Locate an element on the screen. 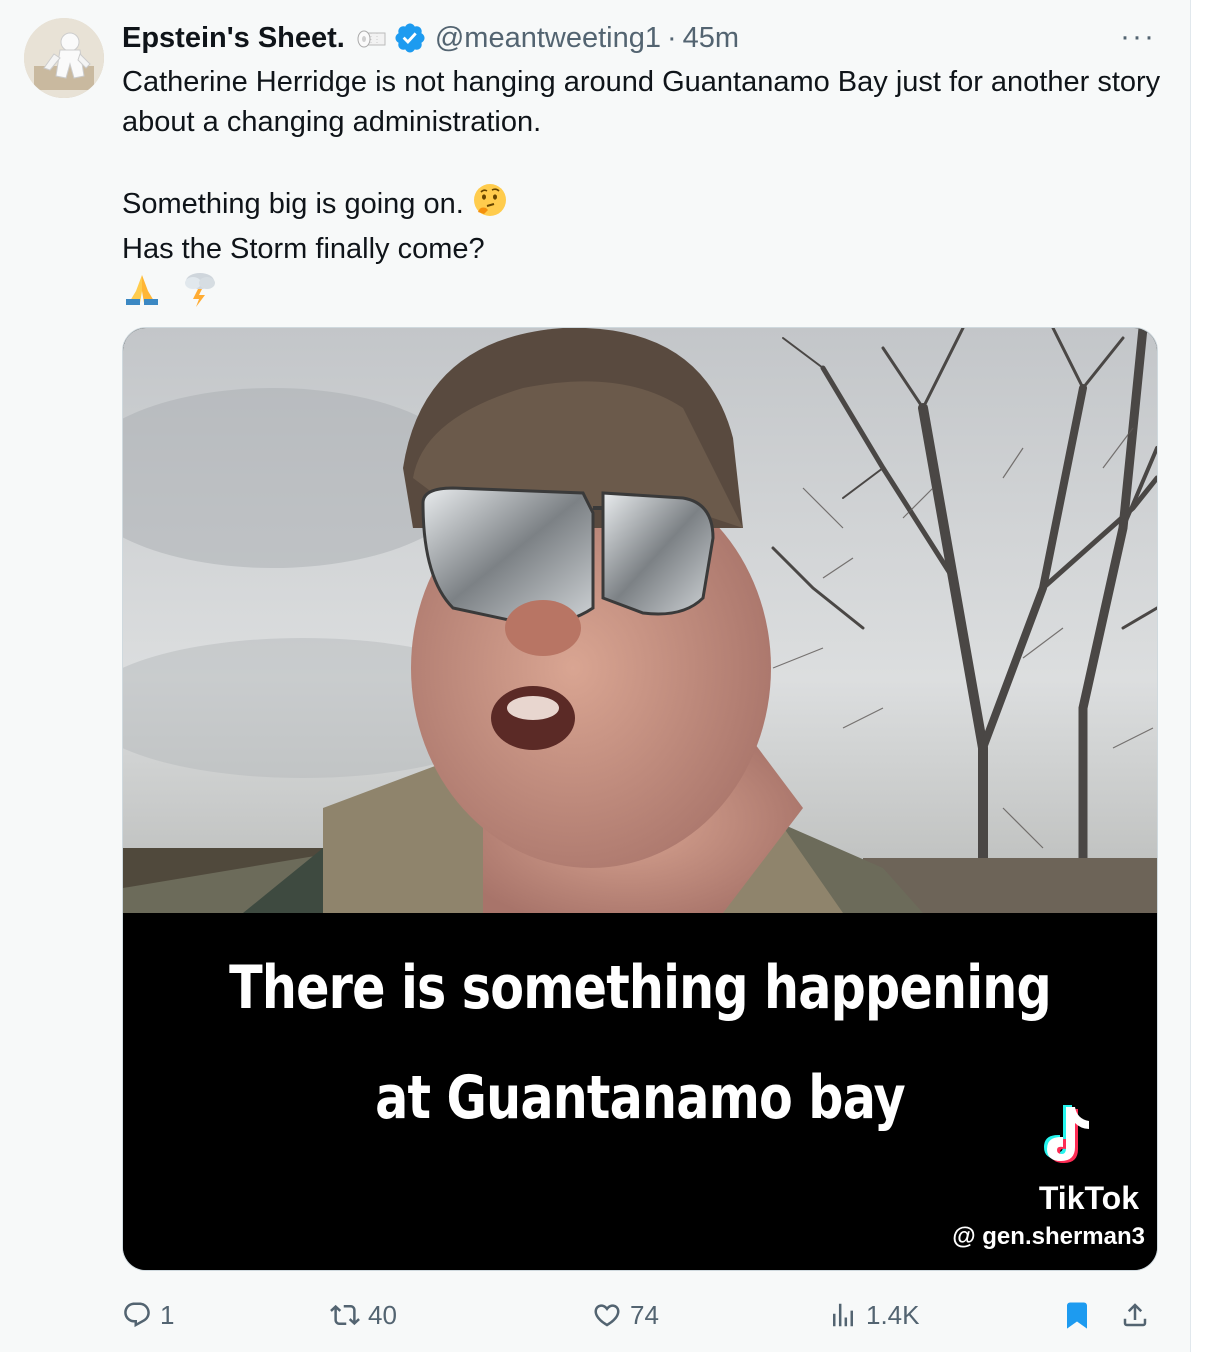 This screenshot has height=1352, width=1230. more-options-icon: ··· is located at coordinates (1138, 36).